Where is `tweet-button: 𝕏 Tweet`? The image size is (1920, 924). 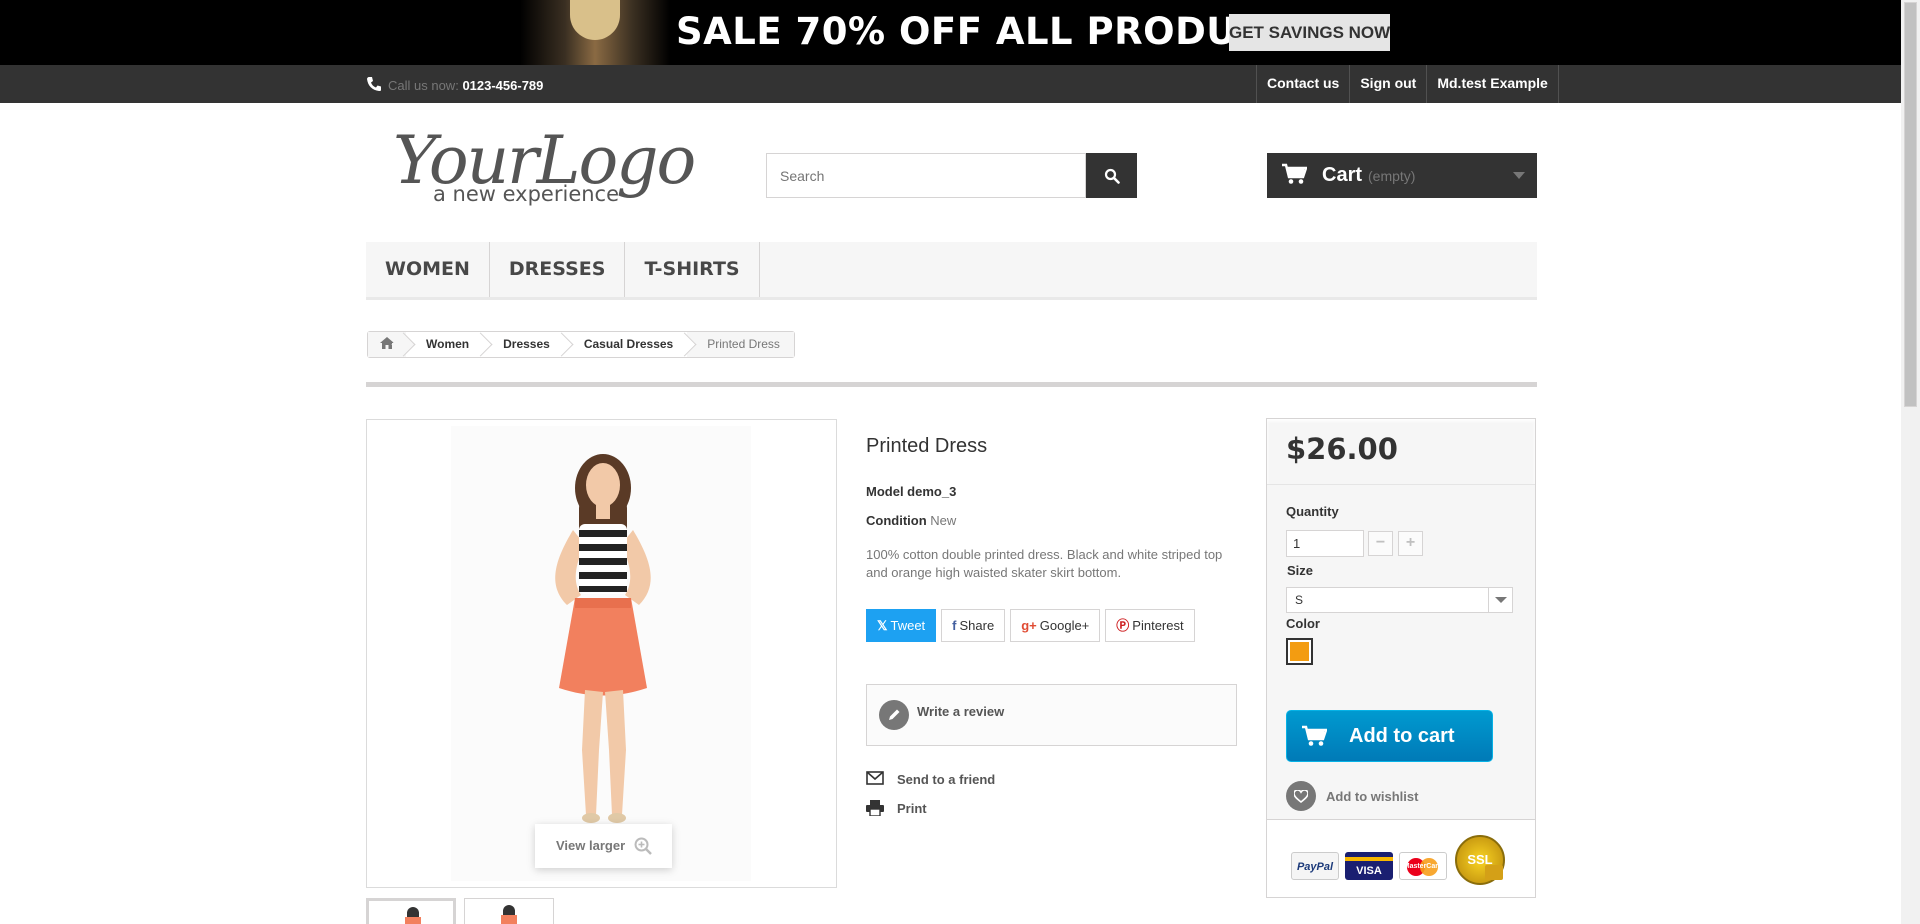 tweet-button: 𝕏 Tweet is located at coordinates (901, 625).